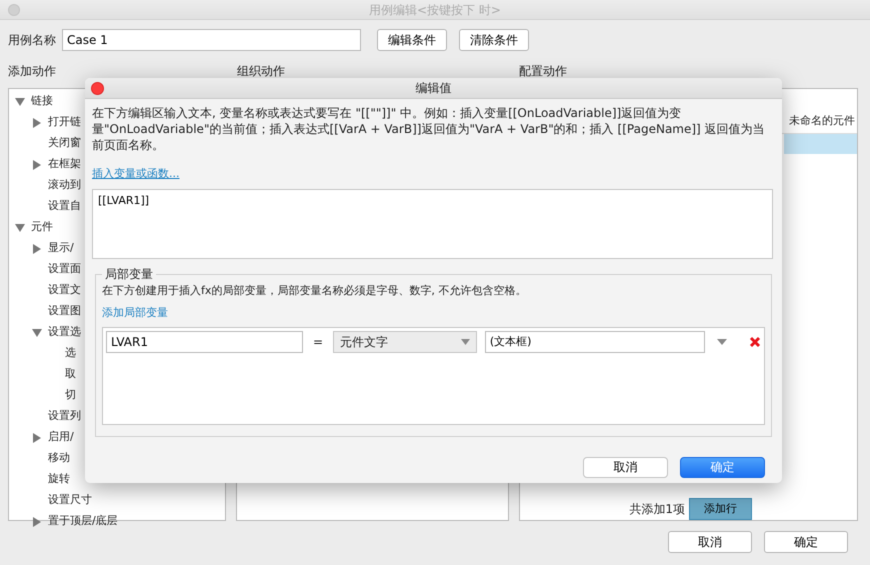 Image resolution: width=870 pixels, height=565 pixels. What do you see at coordinates (70, 374) in the screenshot?
I see `tree-item: 取` at bounding box center [70, 374].